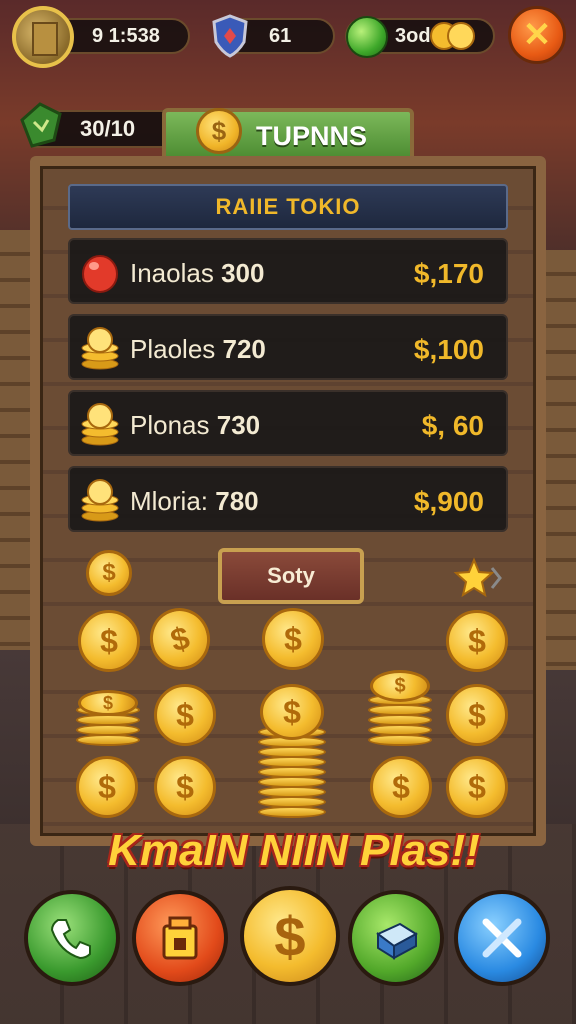 The height and width of the screenshot is (1024, 576). I want to click on row-price: $,900, so click(448, 501).